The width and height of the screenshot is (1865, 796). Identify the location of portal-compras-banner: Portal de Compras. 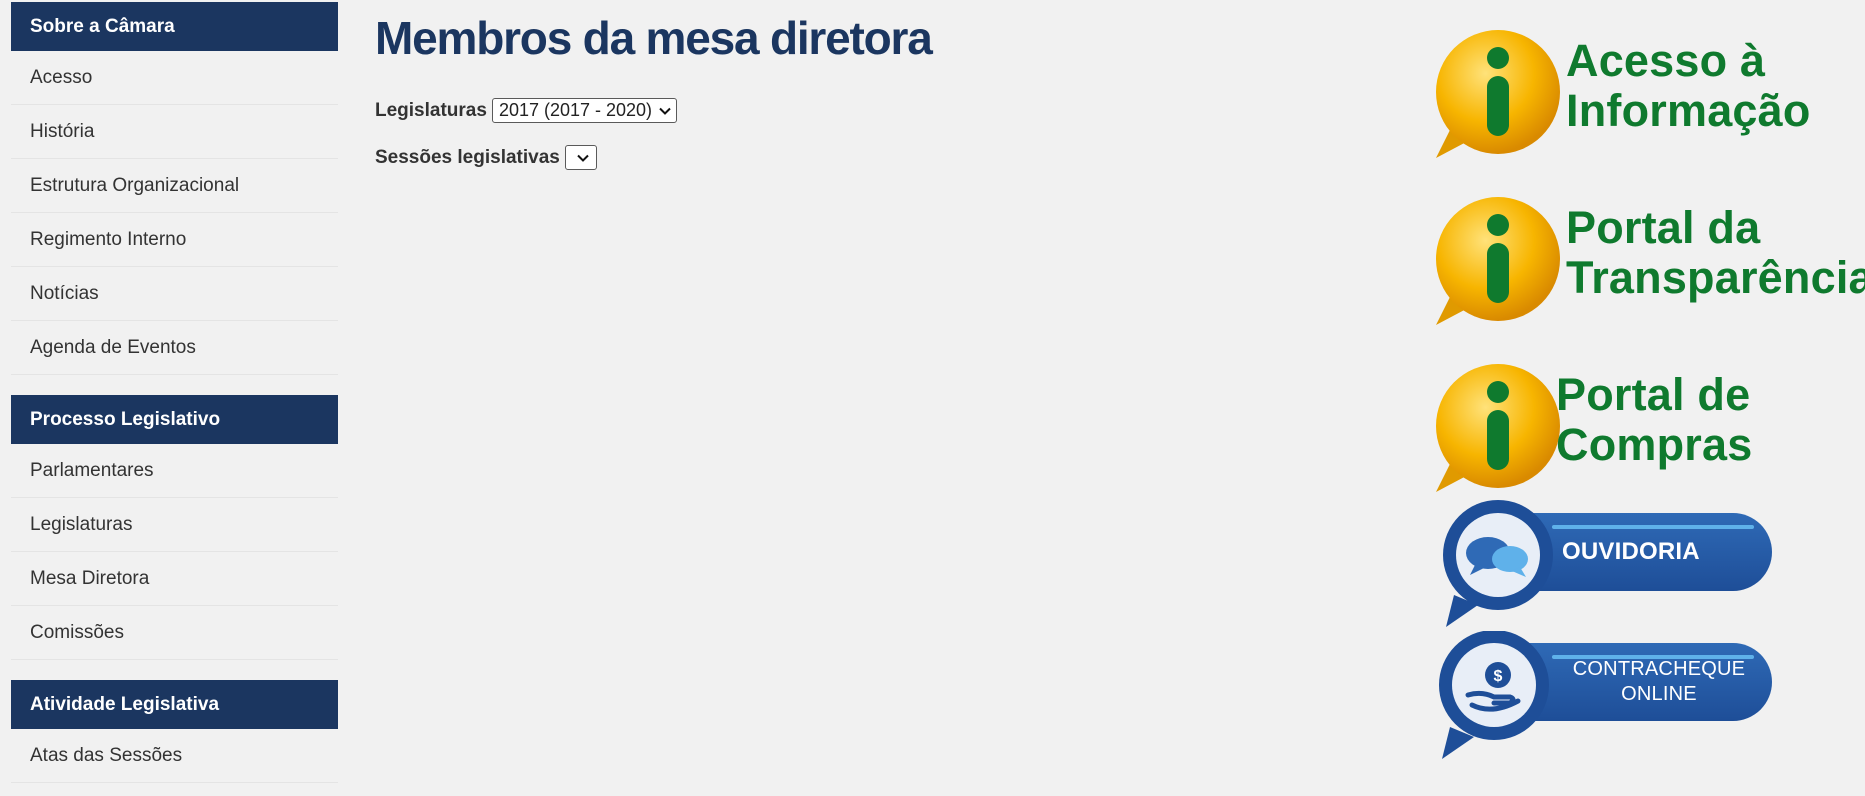
(1648, 431).